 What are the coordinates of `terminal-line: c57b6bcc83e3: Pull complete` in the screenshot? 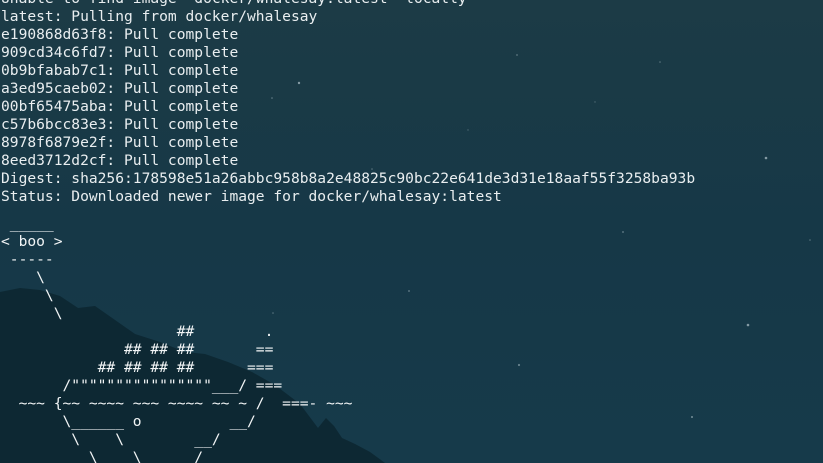 It's located at (120, 124).